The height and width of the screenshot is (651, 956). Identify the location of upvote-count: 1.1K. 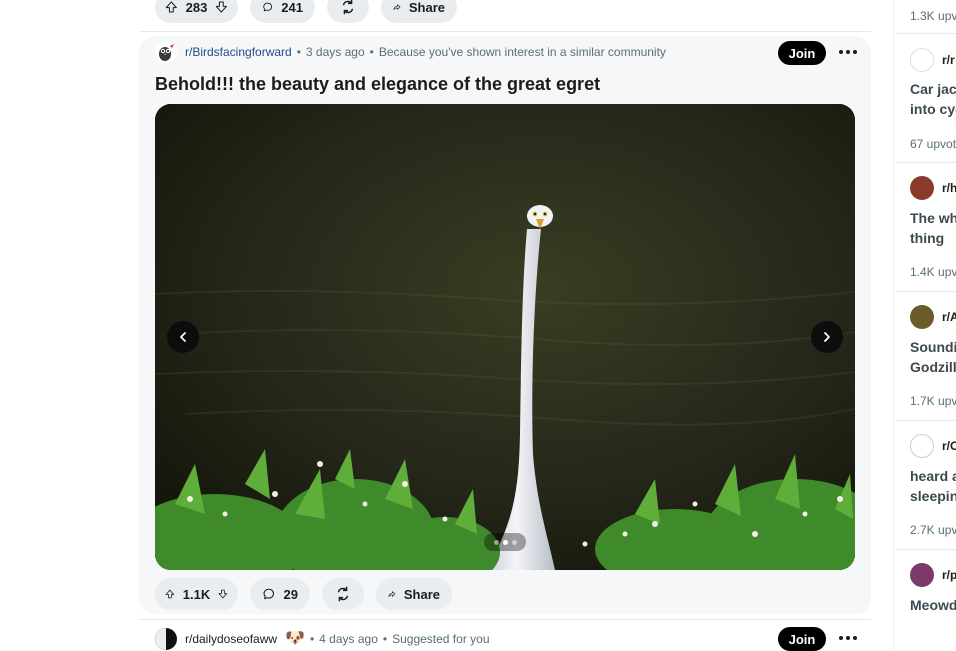
(196, 594).